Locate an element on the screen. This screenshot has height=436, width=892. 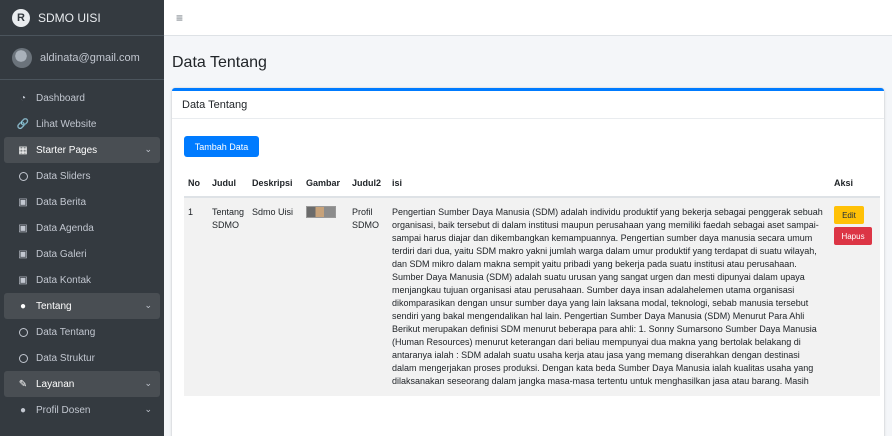
edit-button: Edit is located at coordinates (849, 215).